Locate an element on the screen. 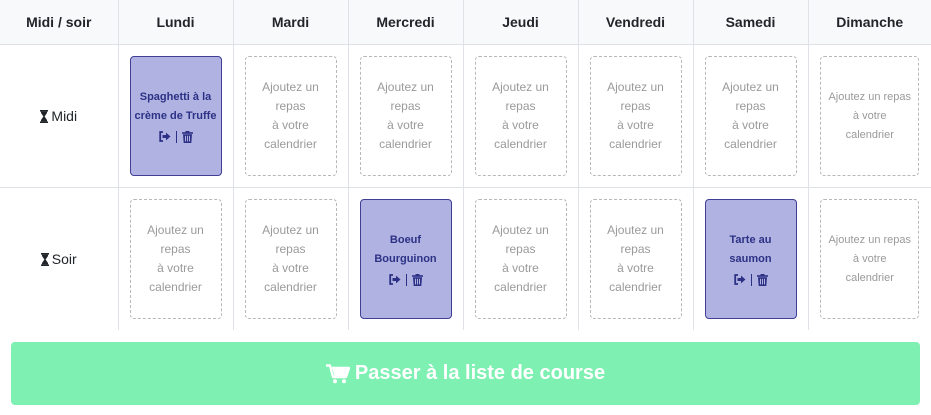 Image resolution: width=931 pixels, height=415 pixels. slot-label: Soir is located at coordinates (64, 259).